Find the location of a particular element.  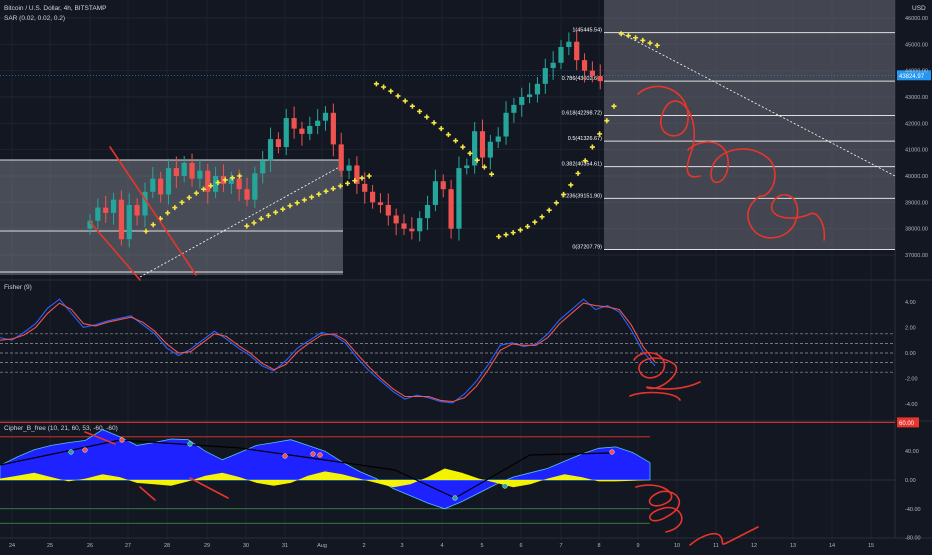

fisher-axis-label: -2.00 is located at coordinates (911, 380).